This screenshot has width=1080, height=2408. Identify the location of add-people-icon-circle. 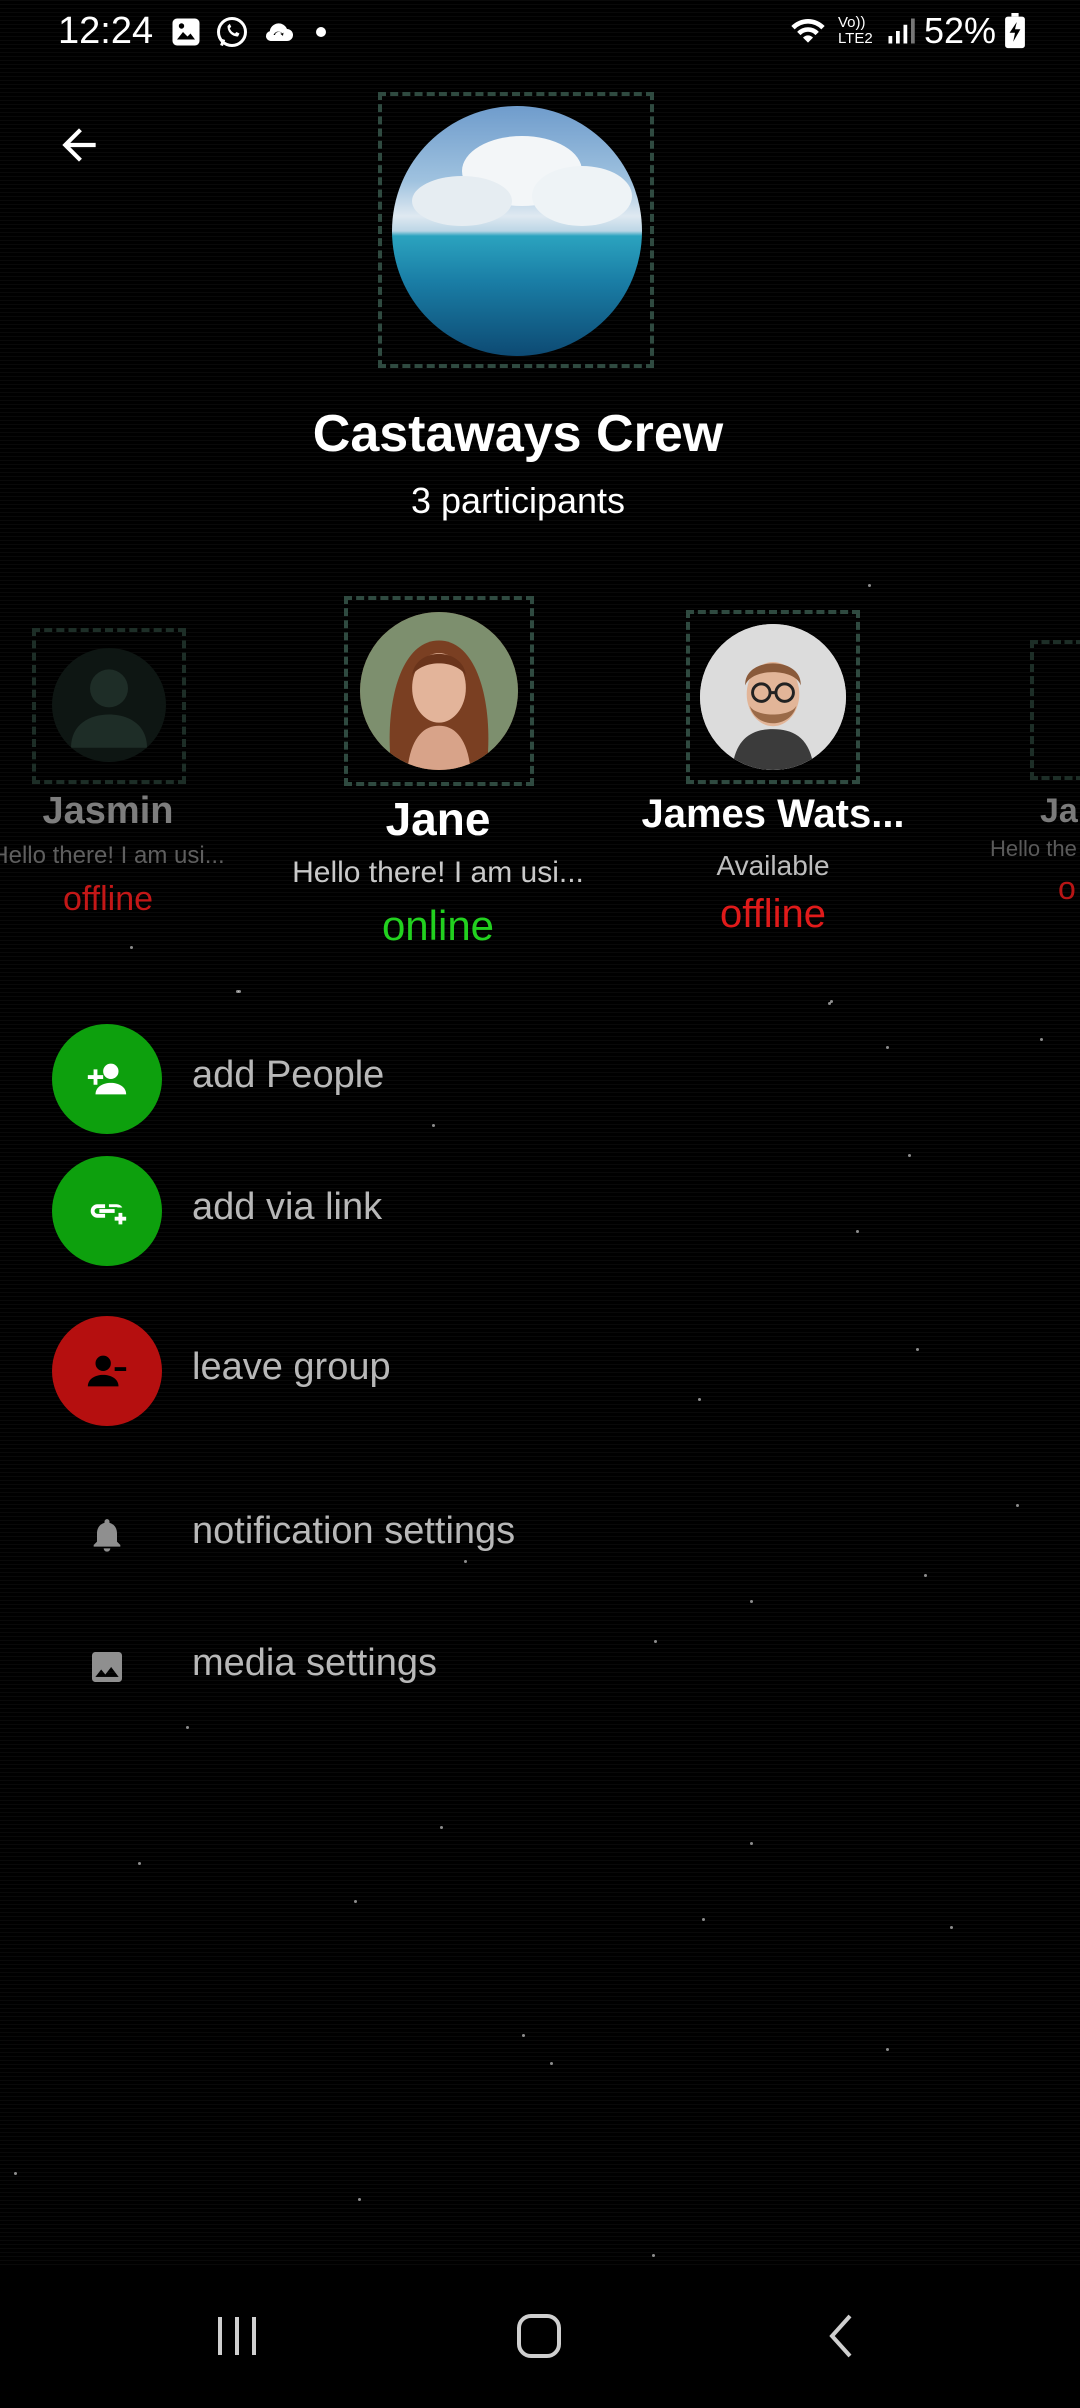
(107, 1079).